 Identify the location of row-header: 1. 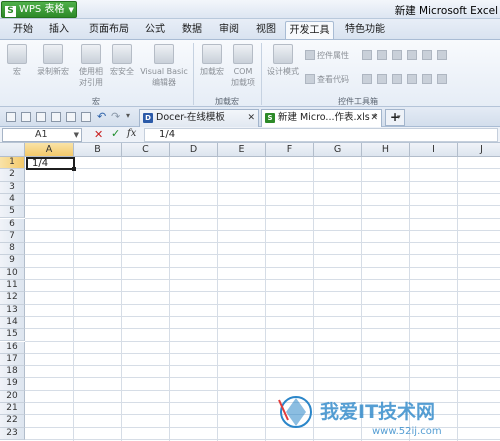
(12, 163).